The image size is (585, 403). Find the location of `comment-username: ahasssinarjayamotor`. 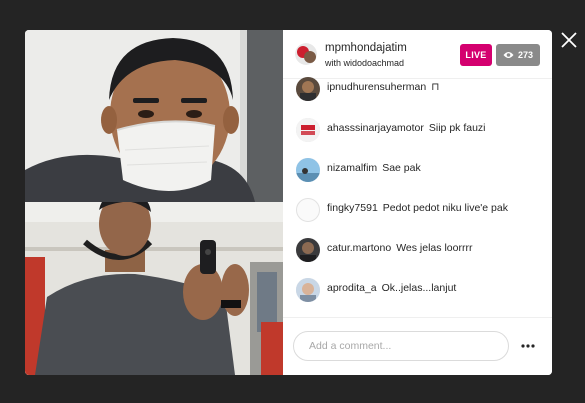

comment-username: ahasssinarjayamotor is located at coordinates (375, 128).